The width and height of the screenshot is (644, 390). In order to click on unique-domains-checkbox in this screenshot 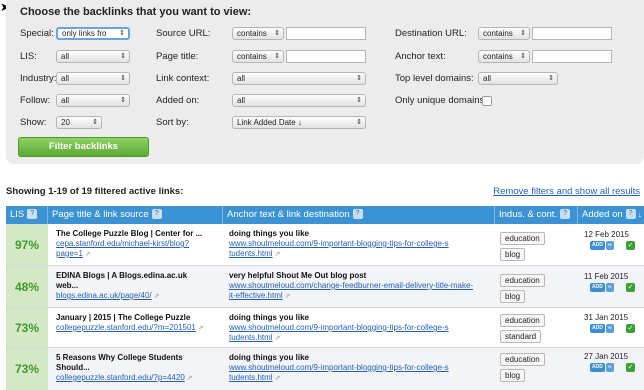, I will do `click(487, 101)`.